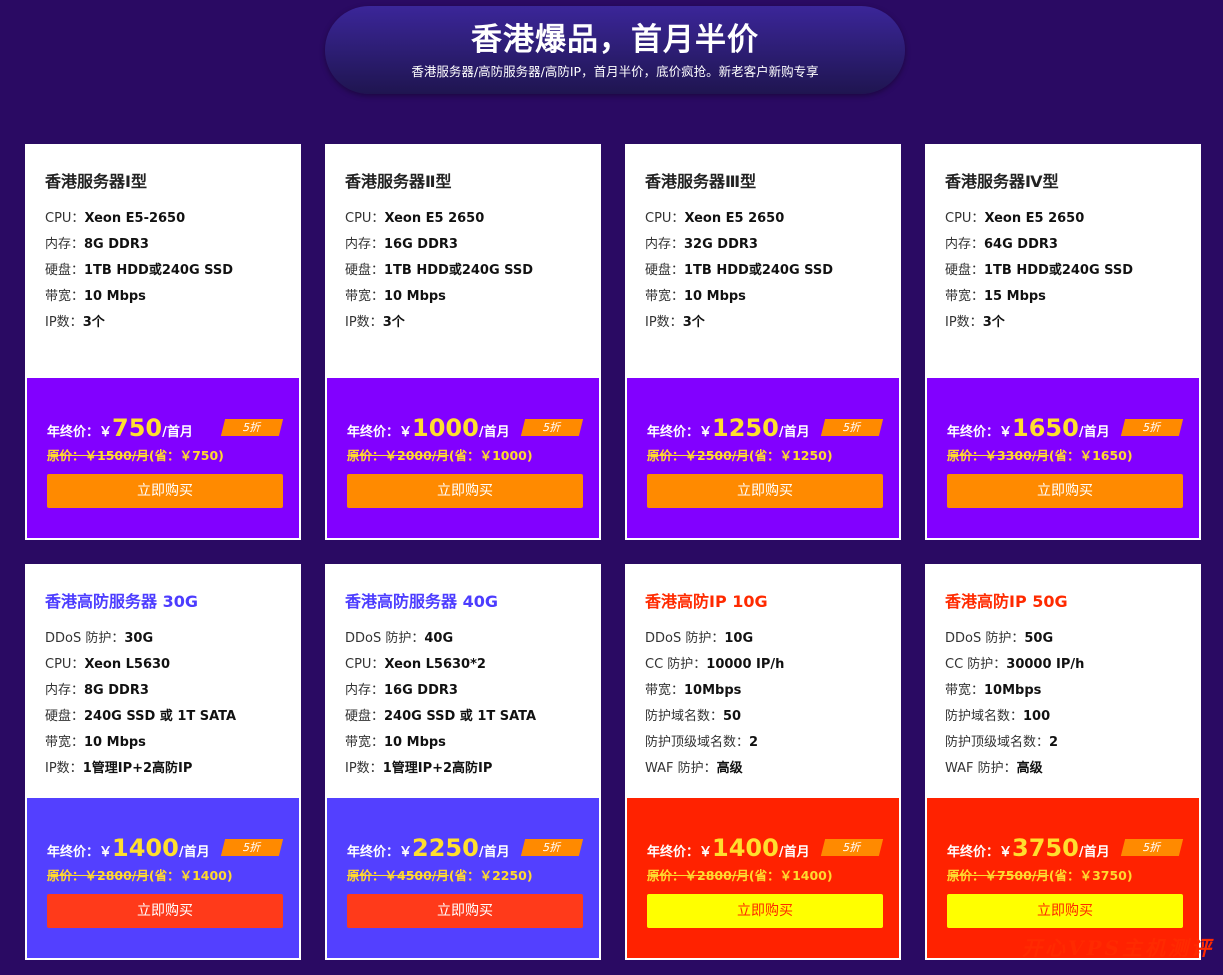 The width and height of the screenshot is (1223, 975). Describe the element at coordinates (460, 716) in the screenshot. I see `spec-value: 240G SSD 或 1T SATA` at that location.